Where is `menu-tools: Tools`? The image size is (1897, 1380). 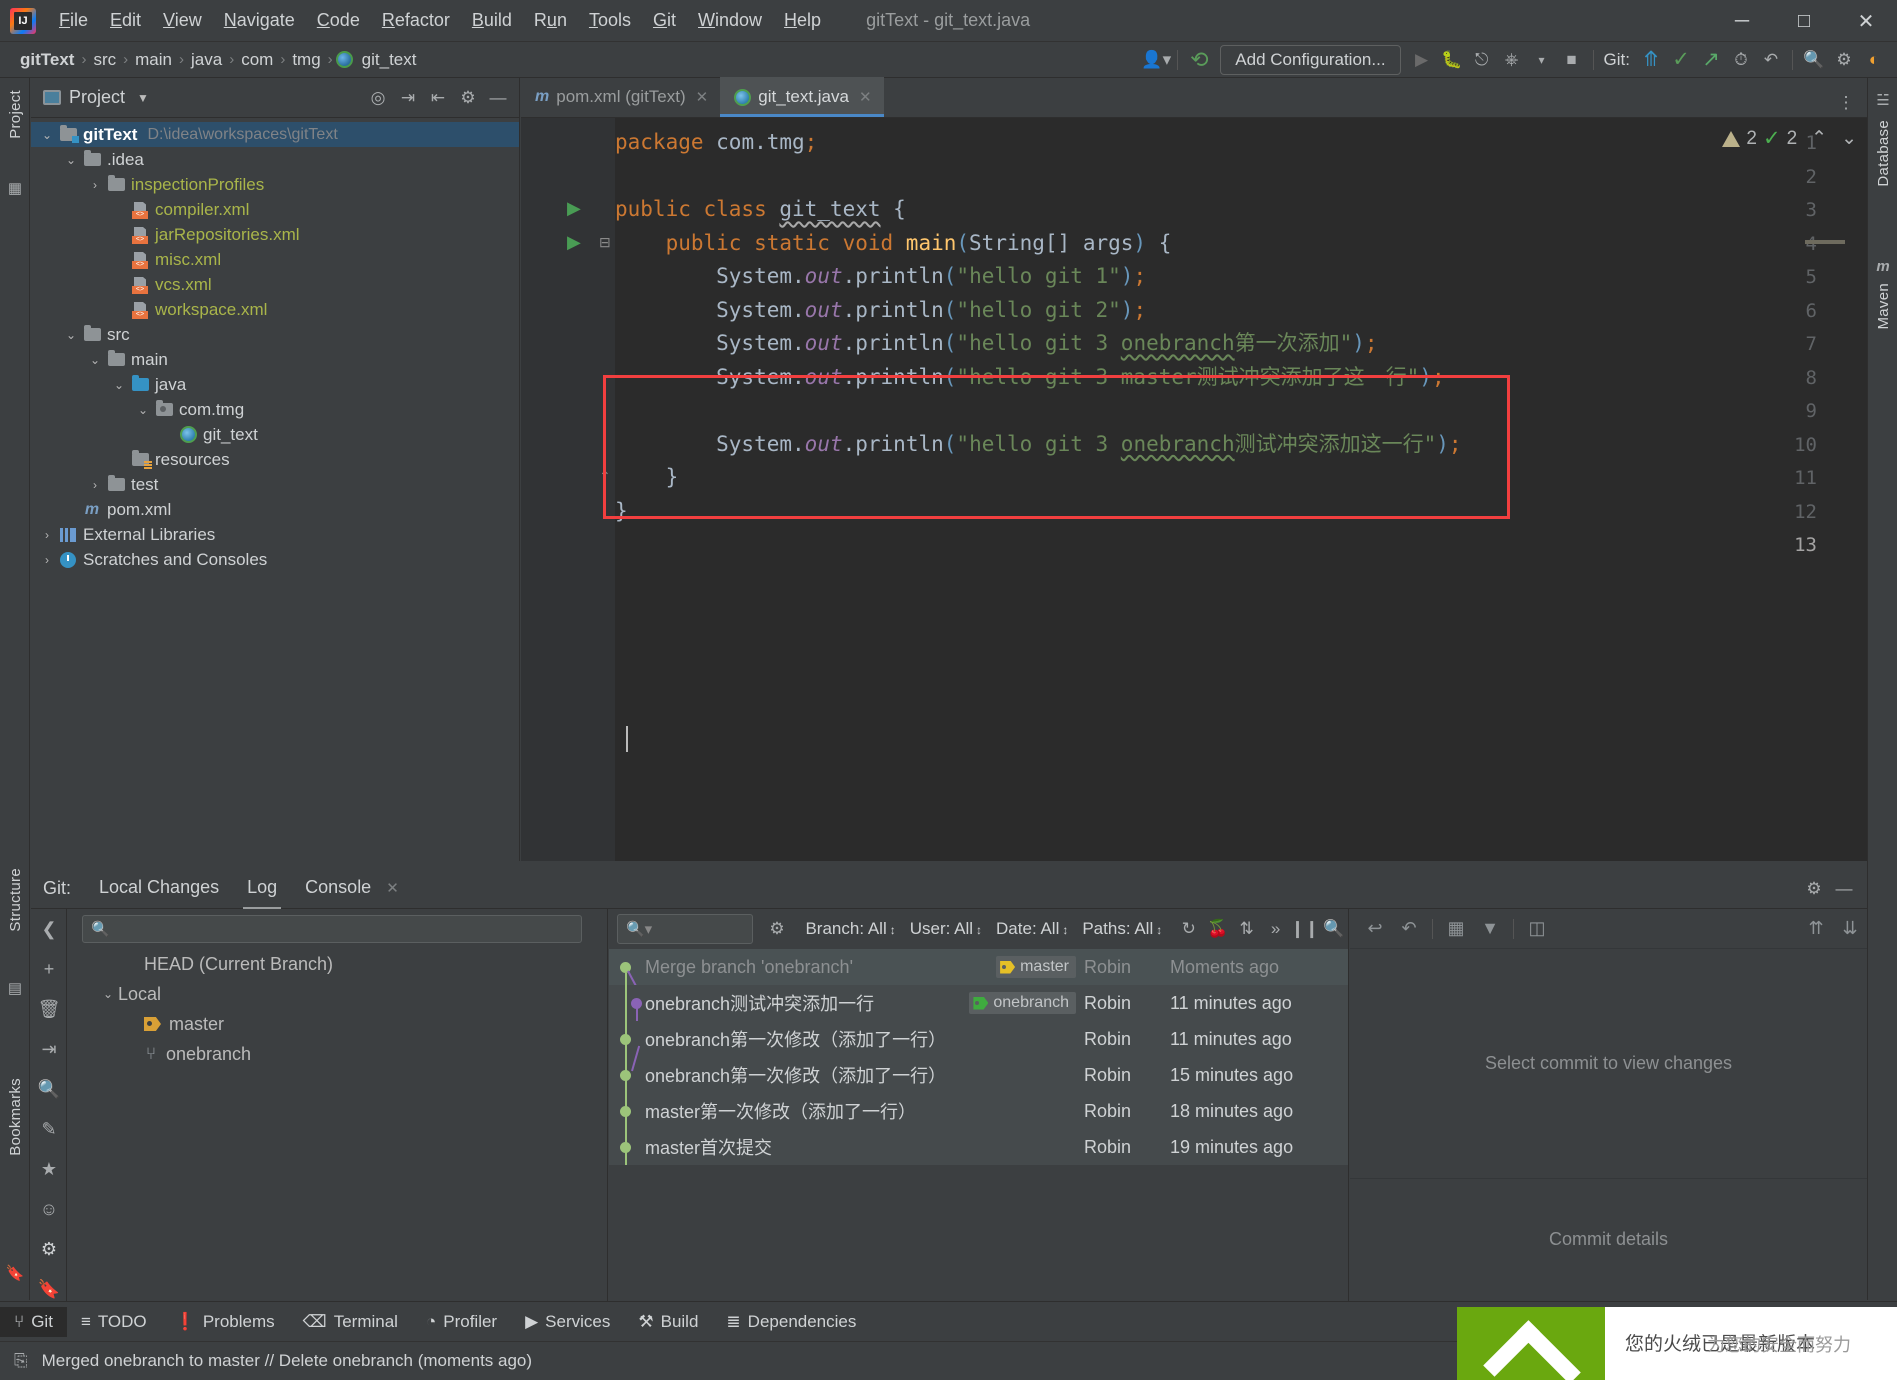
menu-tools: Tools is located at coordinates (610, 20).